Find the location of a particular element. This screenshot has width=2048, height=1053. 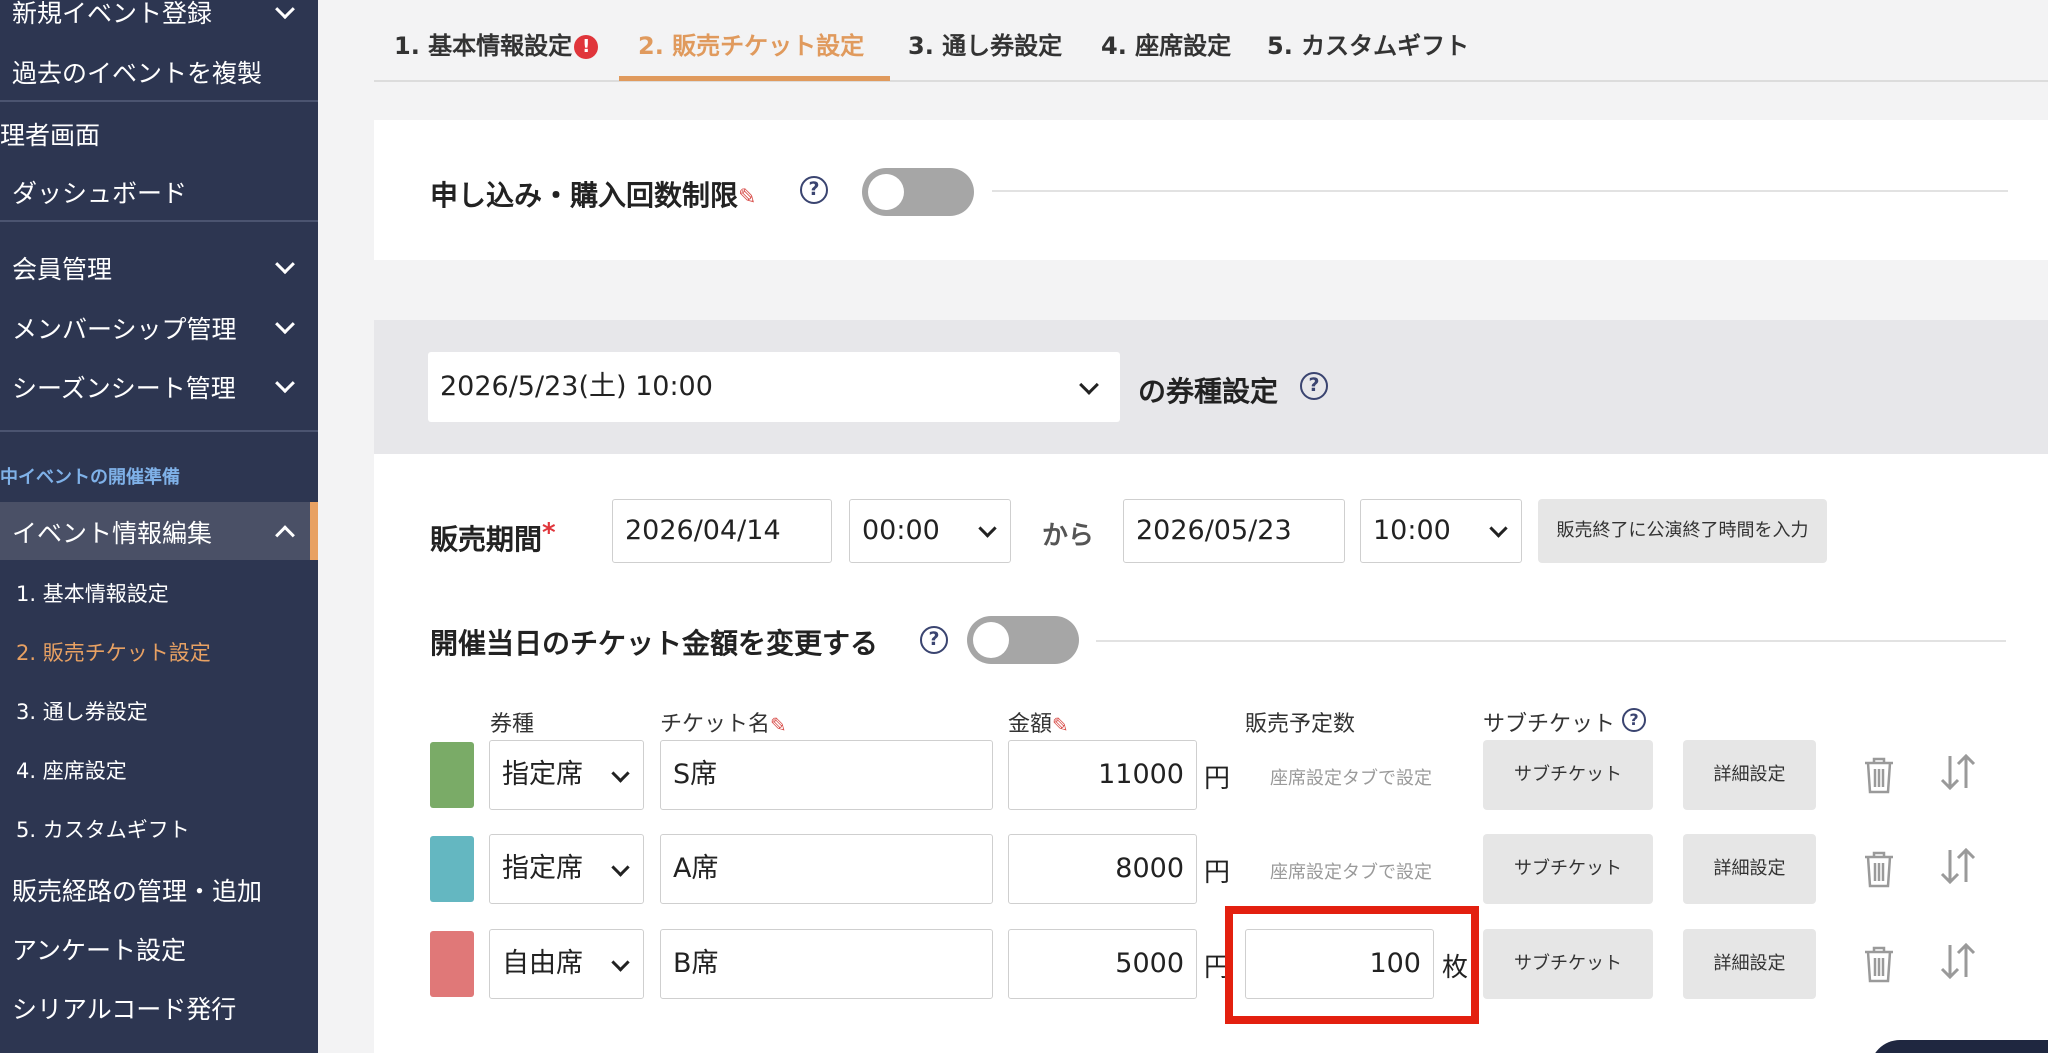

sidebar-item-dashboard: ダッシュボード is located at coordinates (159, 192).